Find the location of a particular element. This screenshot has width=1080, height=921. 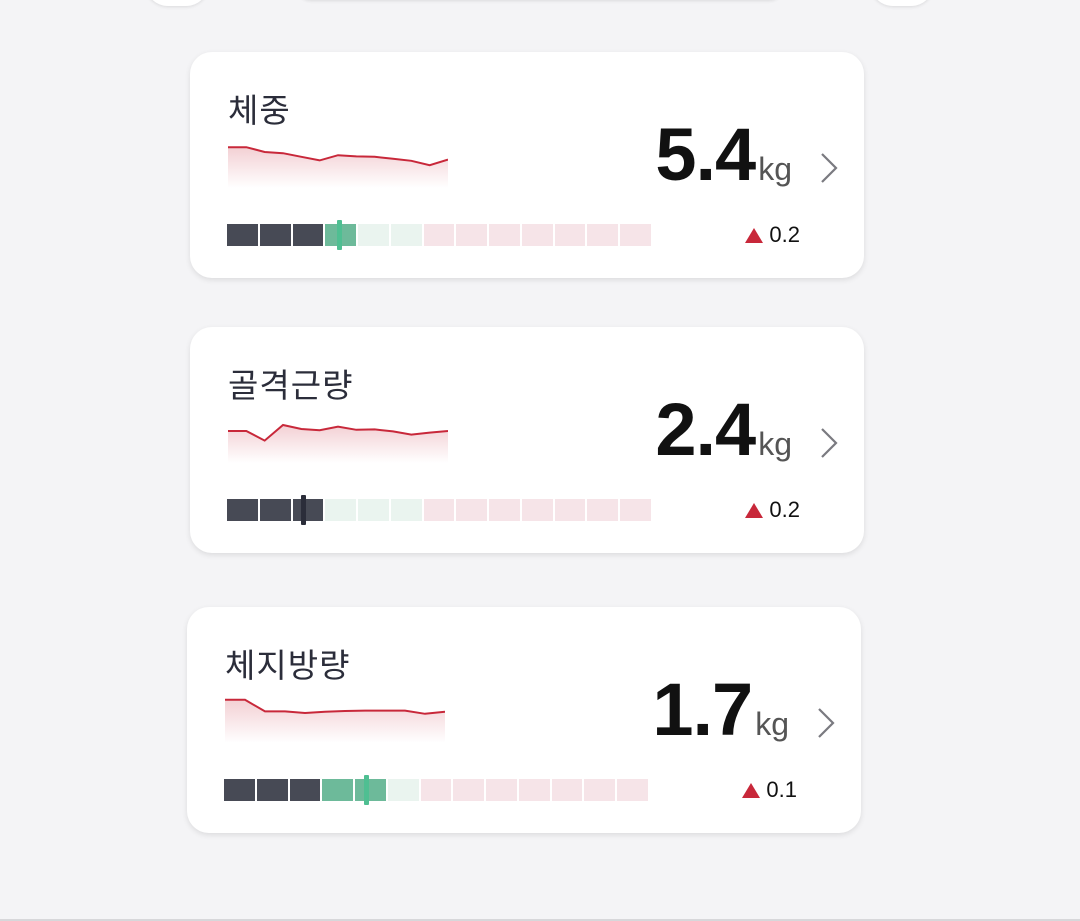

metric-value: 2.4 is located at coordinates (705, 429).